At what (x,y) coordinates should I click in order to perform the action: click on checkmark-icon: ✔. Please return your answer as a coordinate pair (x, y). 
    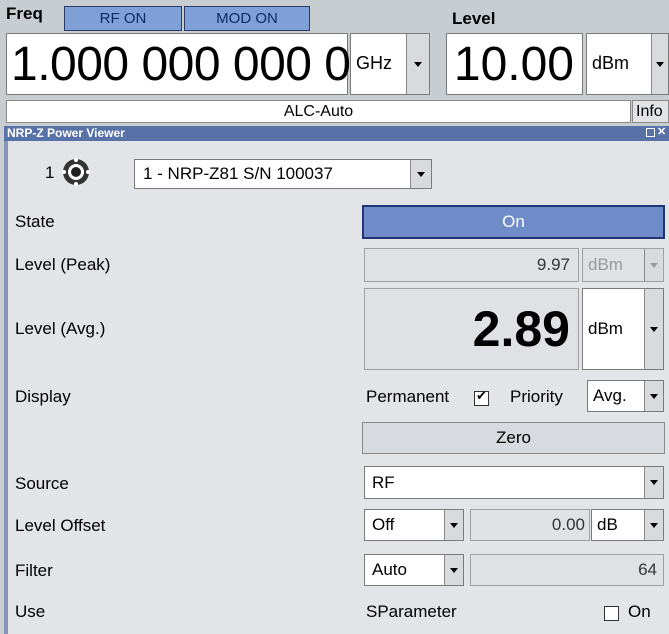
    Looking at the image, I should click on (481, 396).